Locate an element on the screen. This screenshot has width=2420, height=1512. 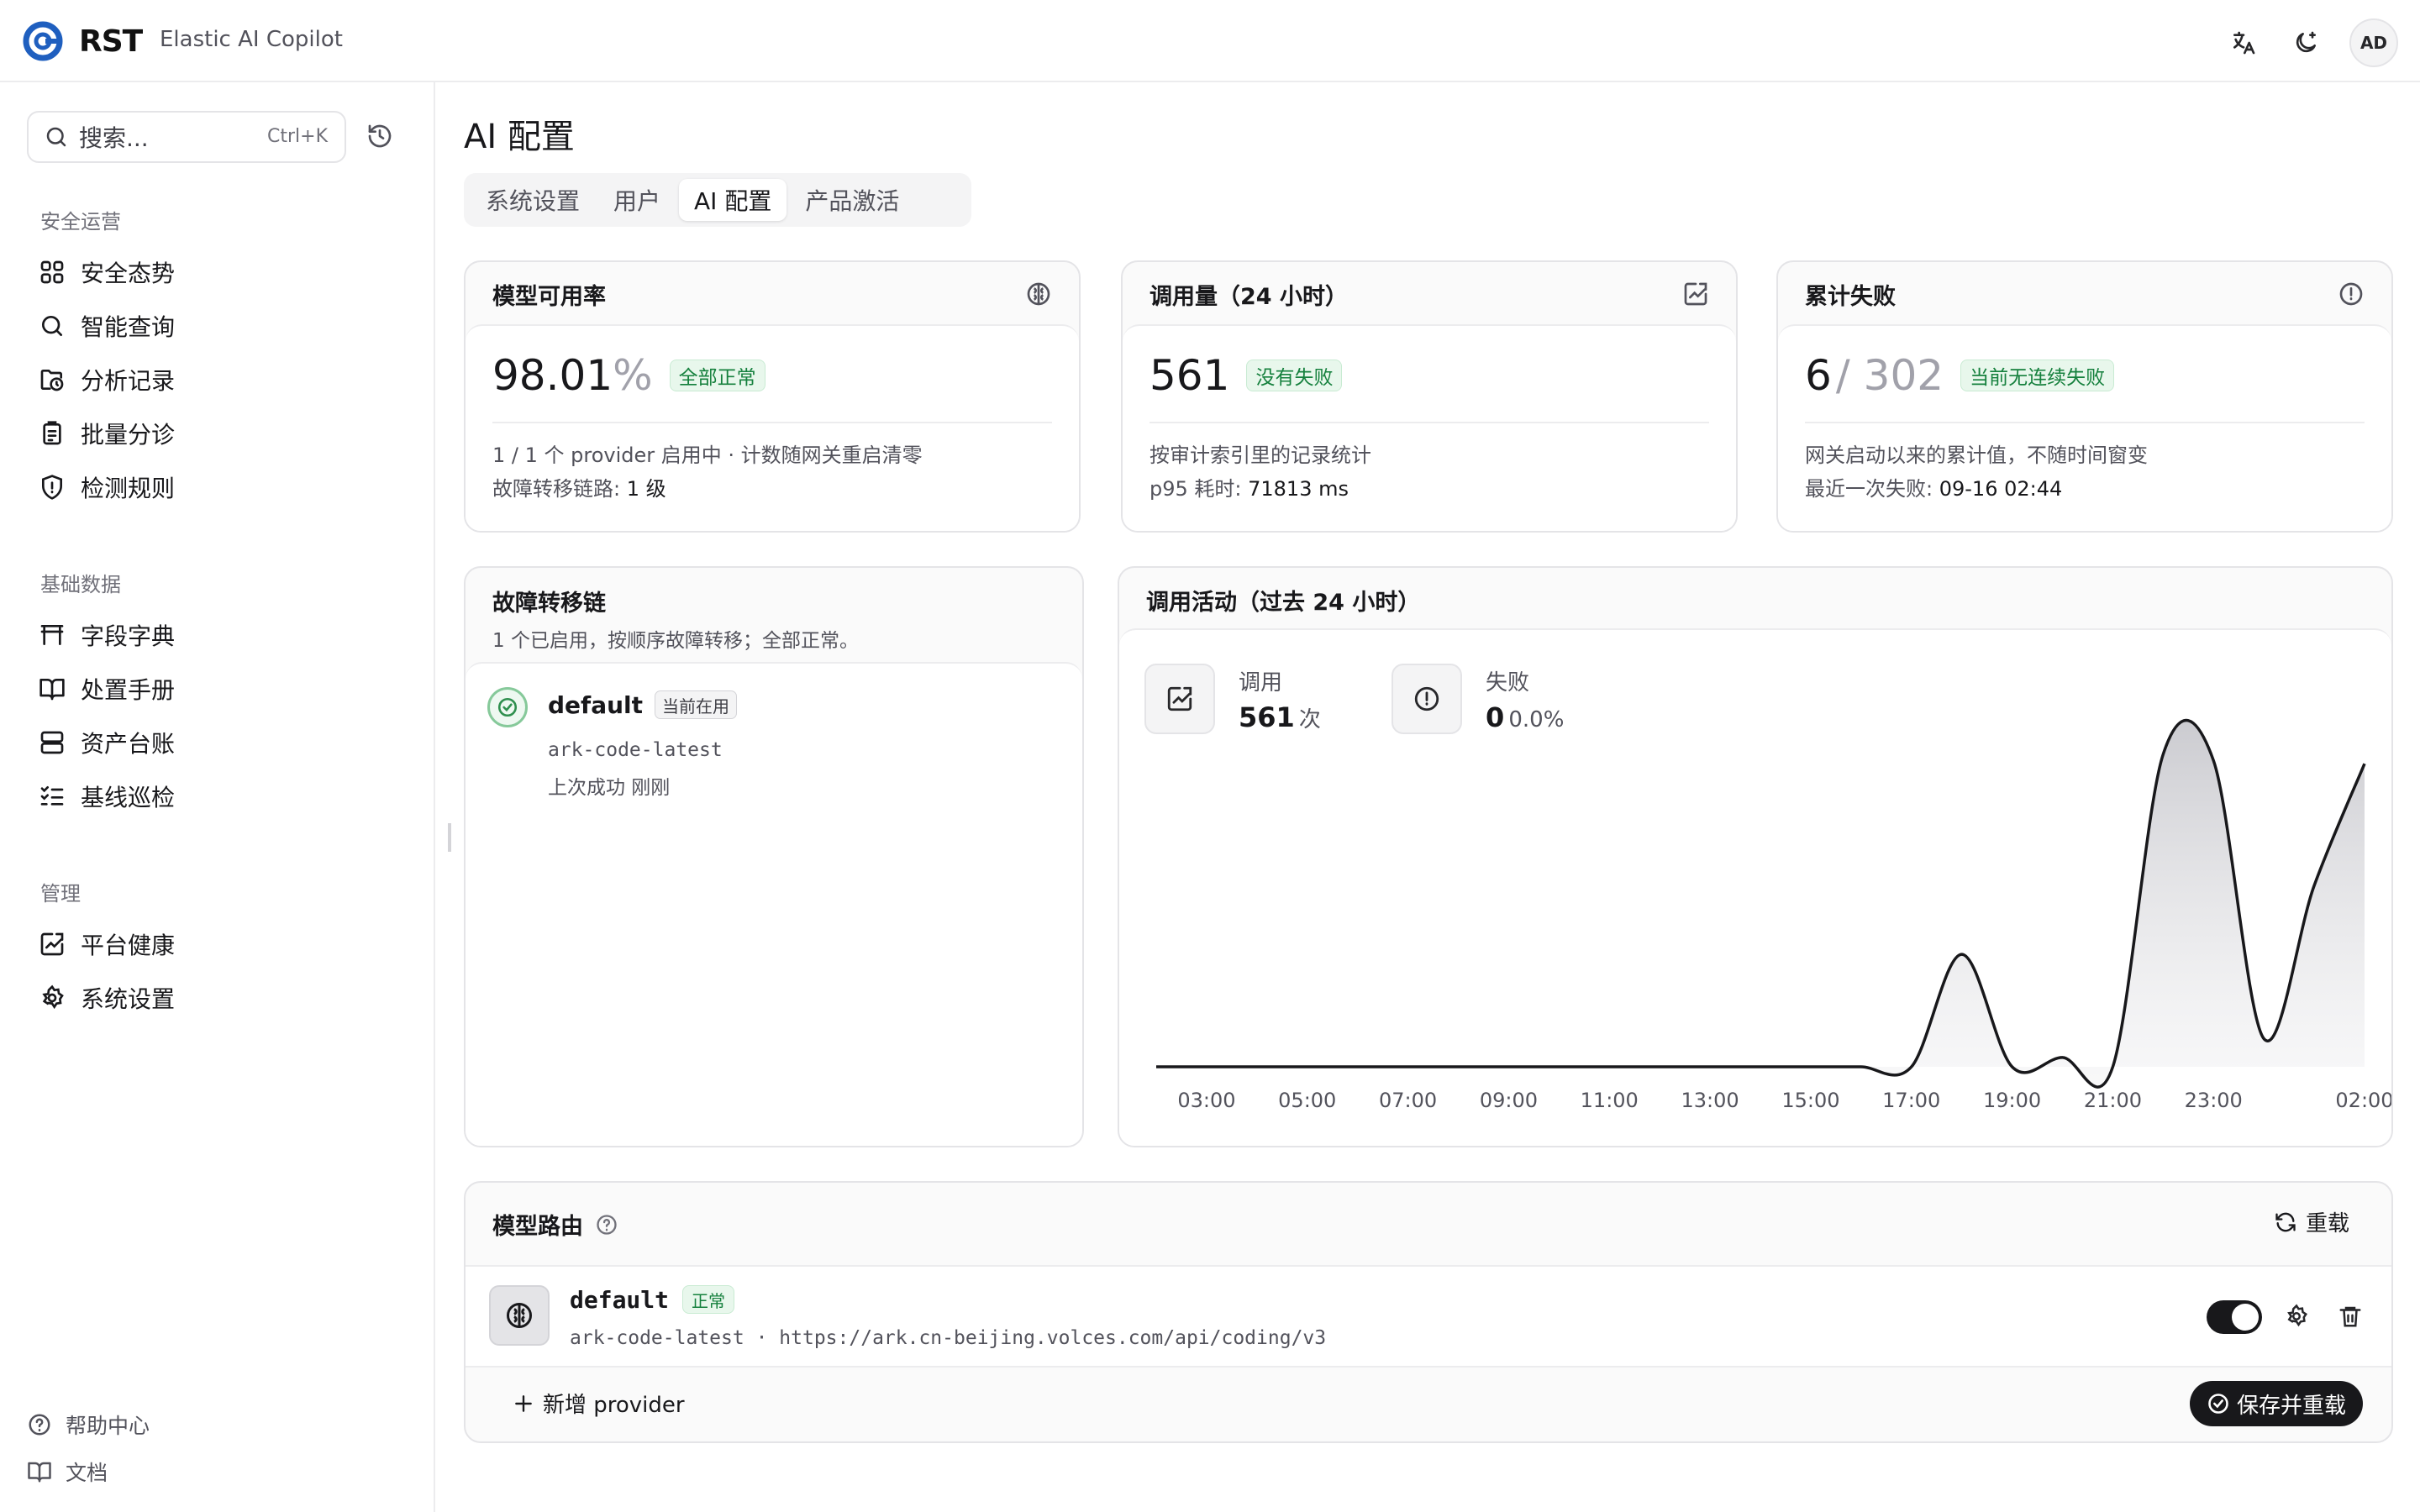
divider is located at coordinates (1429, 422).